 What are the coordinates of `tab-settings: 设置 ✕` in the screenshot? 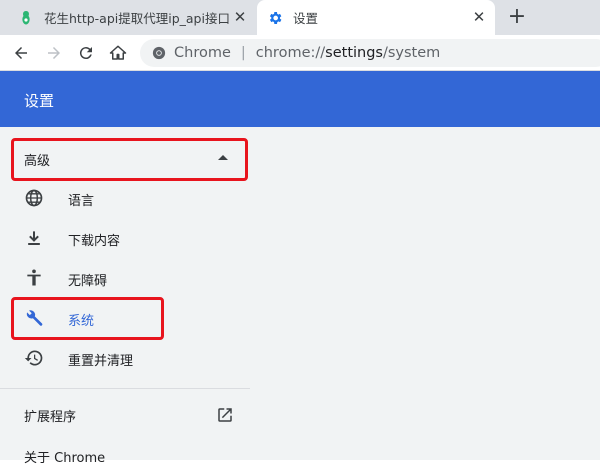 It's located at (376, 17).